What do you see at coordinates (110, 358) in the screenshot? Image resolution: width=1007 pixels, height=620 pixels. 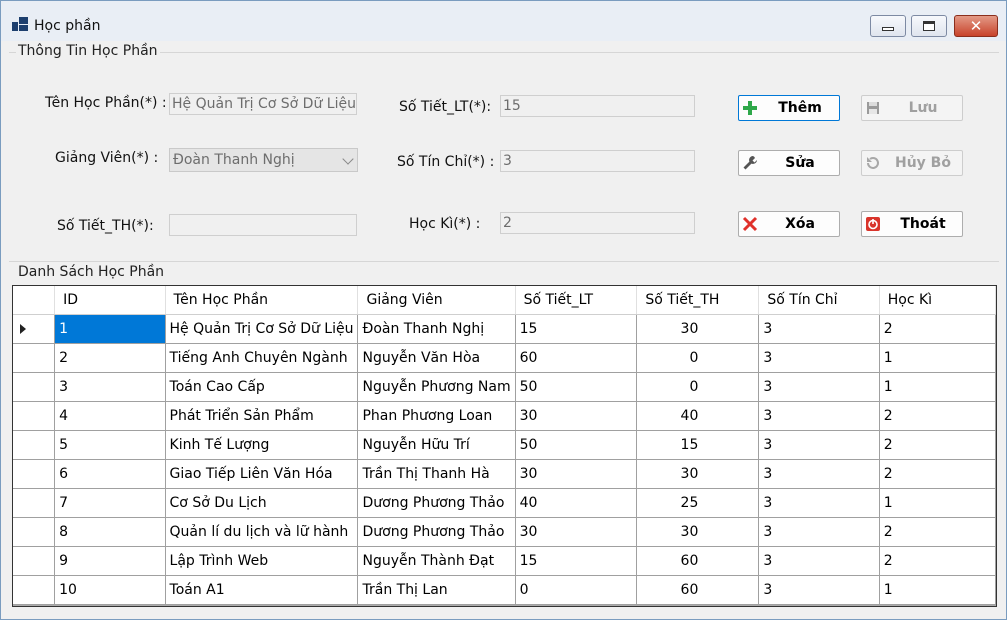 I see `cell-id: 2` at bounding box center [110, 358].